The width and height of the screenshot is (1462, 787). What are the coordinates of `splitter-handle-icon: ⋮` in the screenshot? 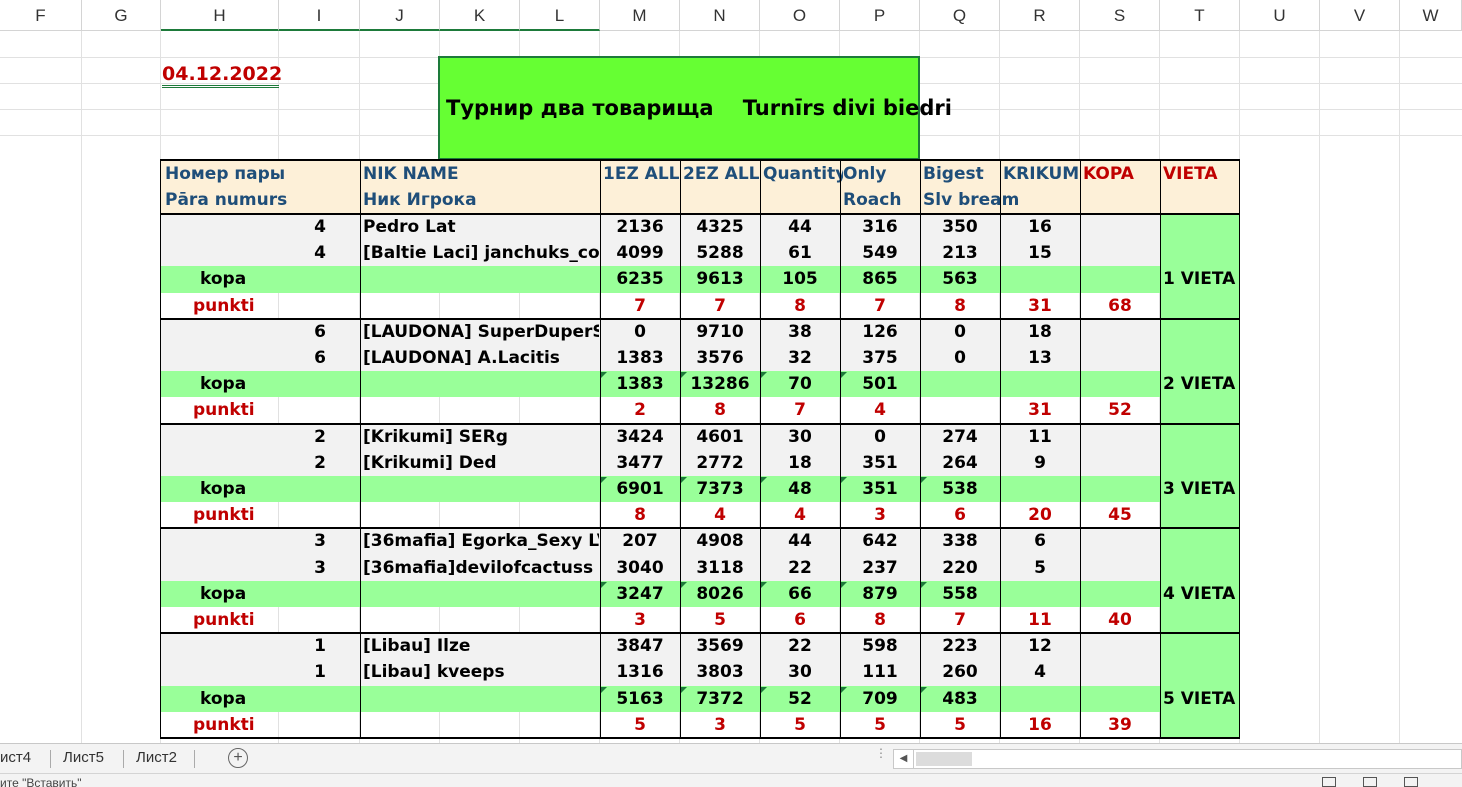 It's located at (881, 753).